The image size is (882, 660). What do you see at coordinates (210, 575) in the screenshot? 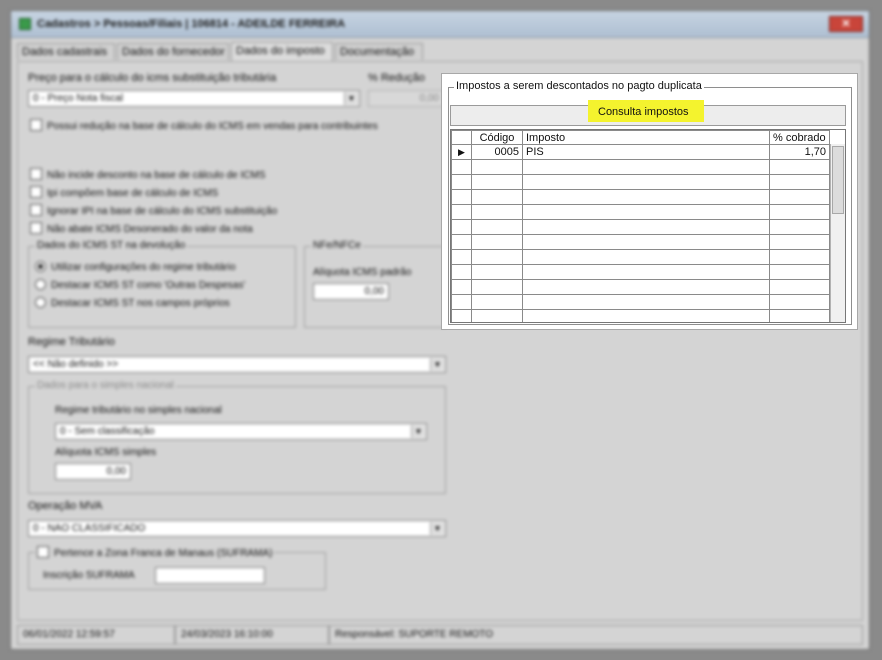
I see `suframa-inscricao-field` at bounding box center [210, 575].